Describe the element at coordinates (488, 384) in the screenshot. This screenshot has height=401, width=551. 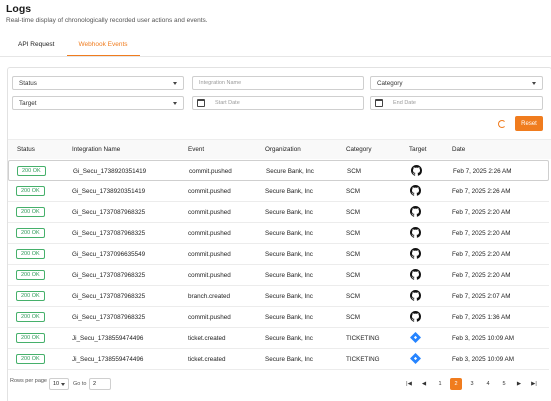
I see `page-button-4: 4` at that location.